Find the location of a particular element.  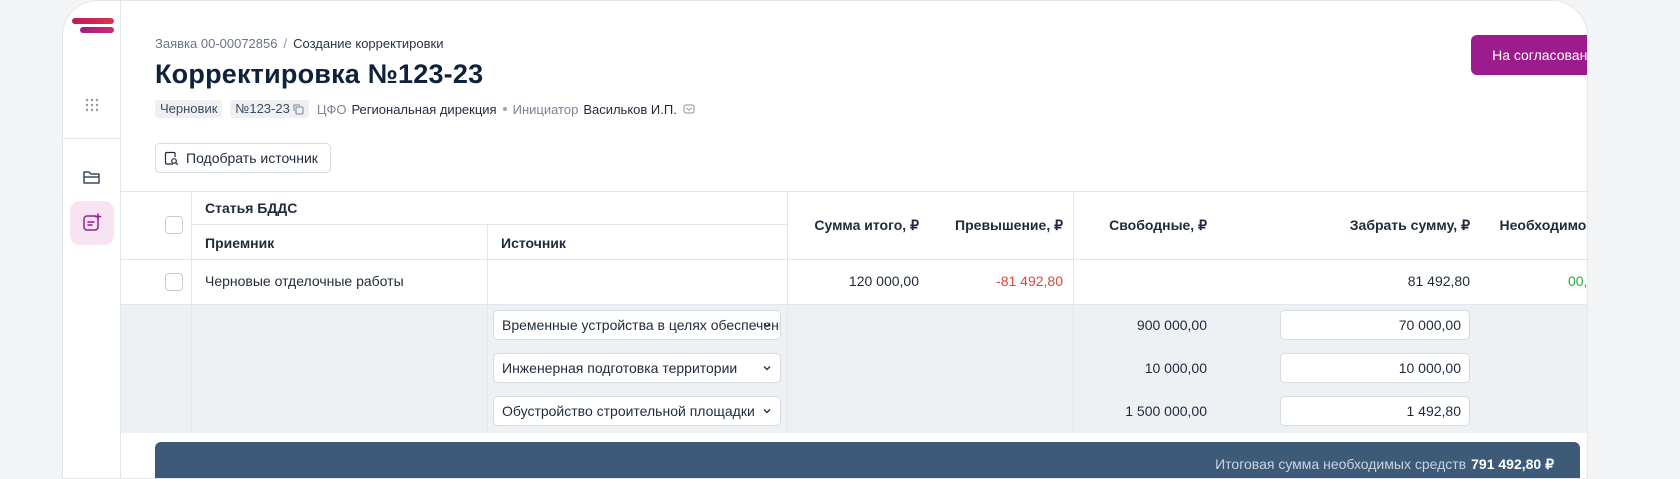

breadcrumb-current: Создание корректировки is located at coordinates (368, 43).